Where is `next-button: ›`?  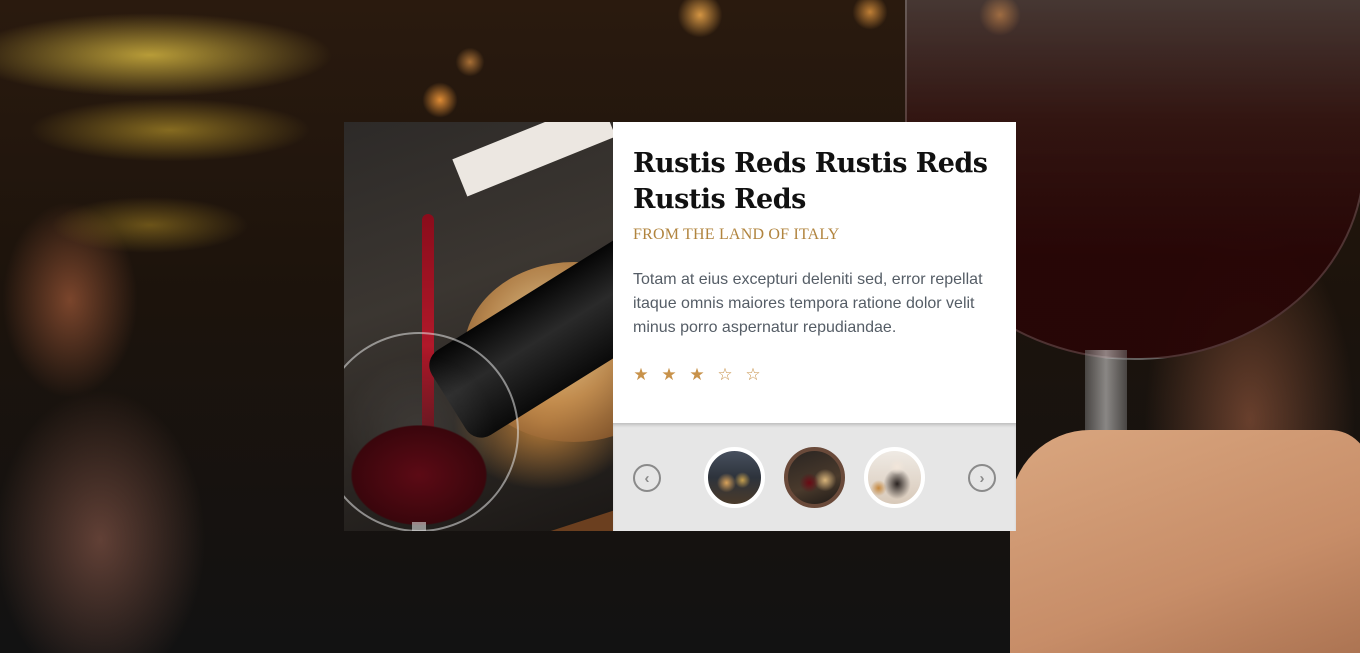 next-button: › is located at coordinates (982, 478).